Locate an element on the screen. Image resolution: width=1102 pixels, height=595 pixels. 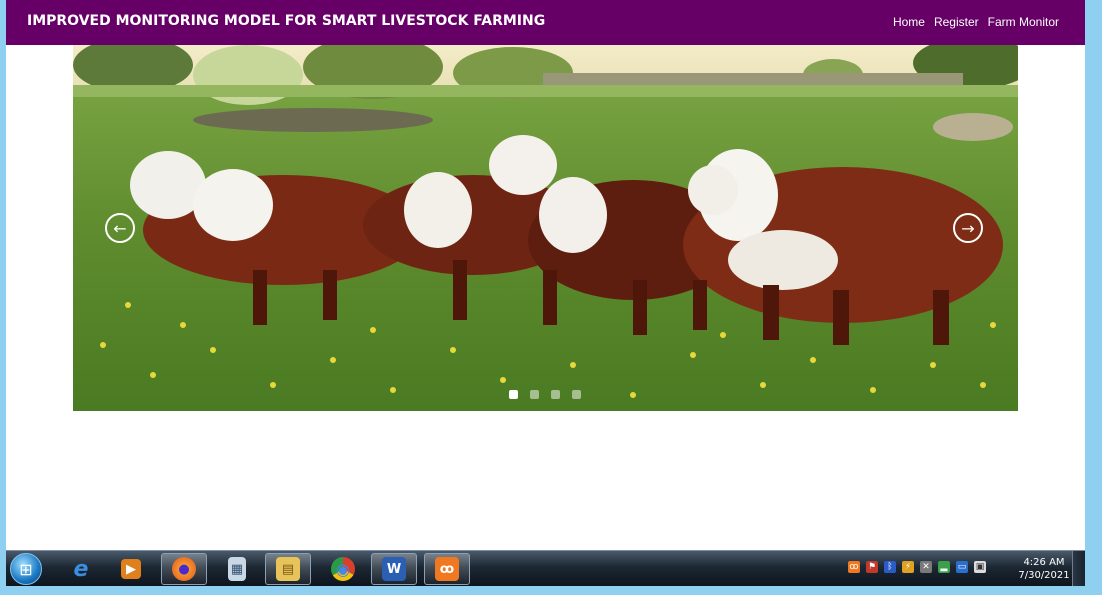
word-icon: W is located at coordinates (394, 569).